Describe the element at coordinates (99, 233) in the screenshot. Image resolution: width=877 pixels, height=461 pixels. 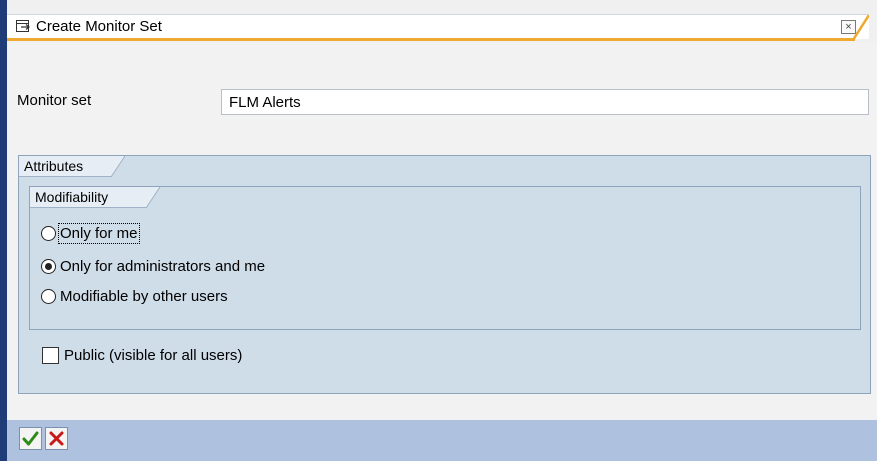
I see `radio-label: Only for me` at that location.